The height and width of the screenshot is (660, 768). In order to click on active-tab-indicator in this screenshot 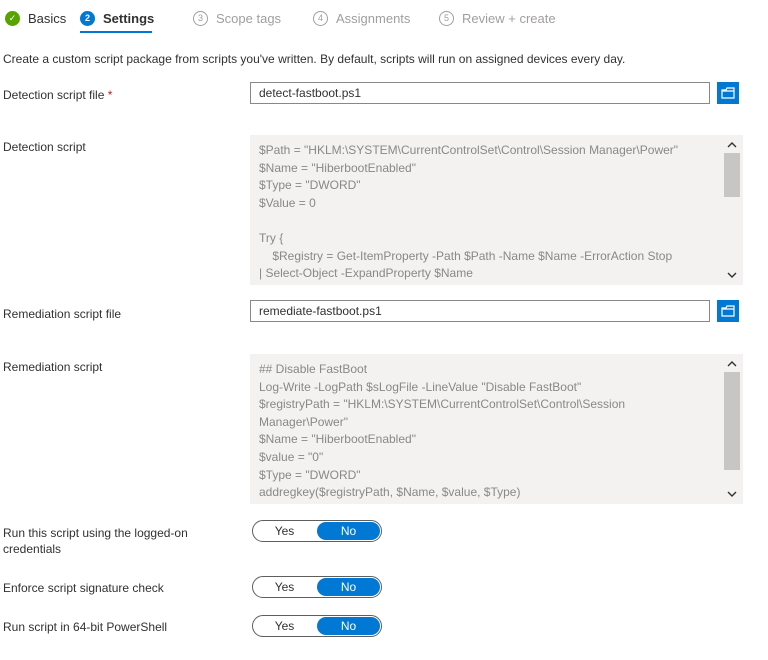, I will do `click(116, 32)`.